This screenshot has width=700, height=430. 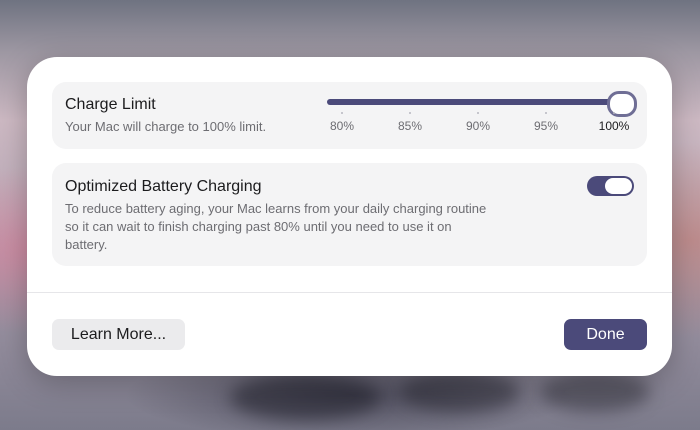 I want to click on slider-tick-label: 100%, so click(x=614, y=126).